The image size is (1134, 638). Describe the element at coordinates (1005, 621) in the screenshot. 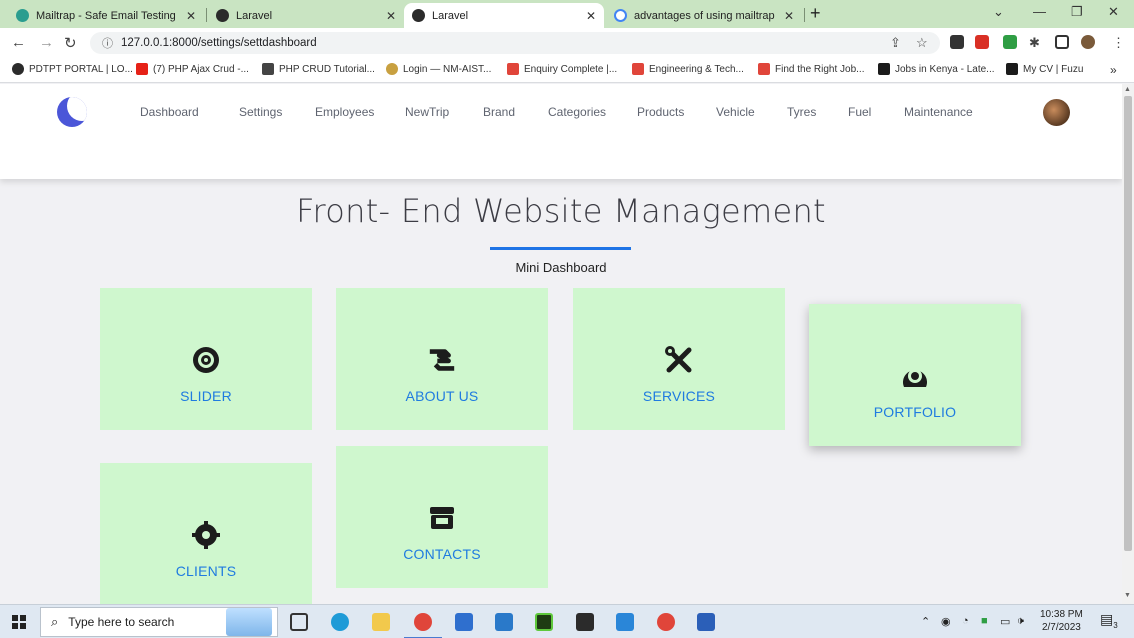

I see `battery-icon: ▭` at that location.